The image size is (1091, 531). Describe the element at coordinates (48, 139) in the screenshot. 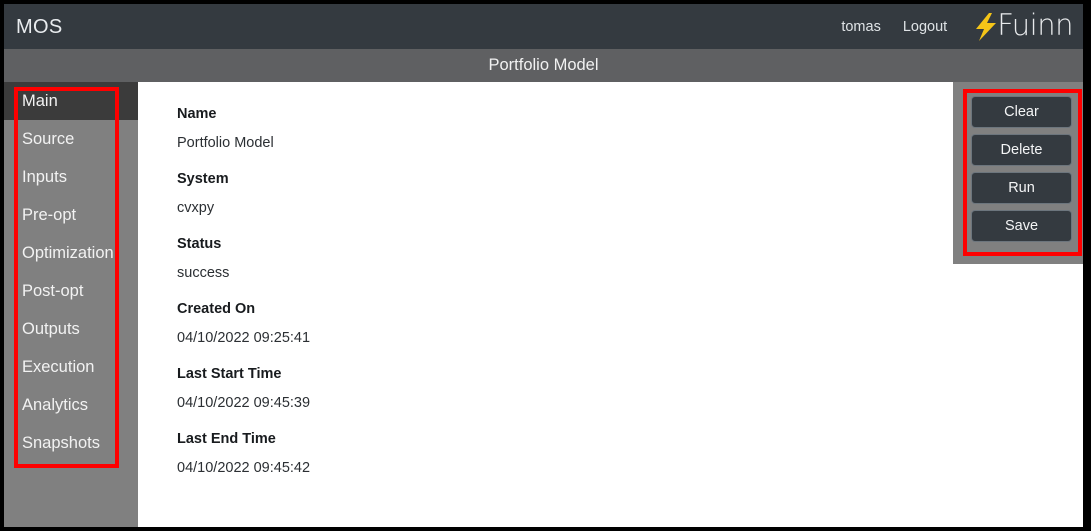

I see `sidebar-item-label: Source` at that location.